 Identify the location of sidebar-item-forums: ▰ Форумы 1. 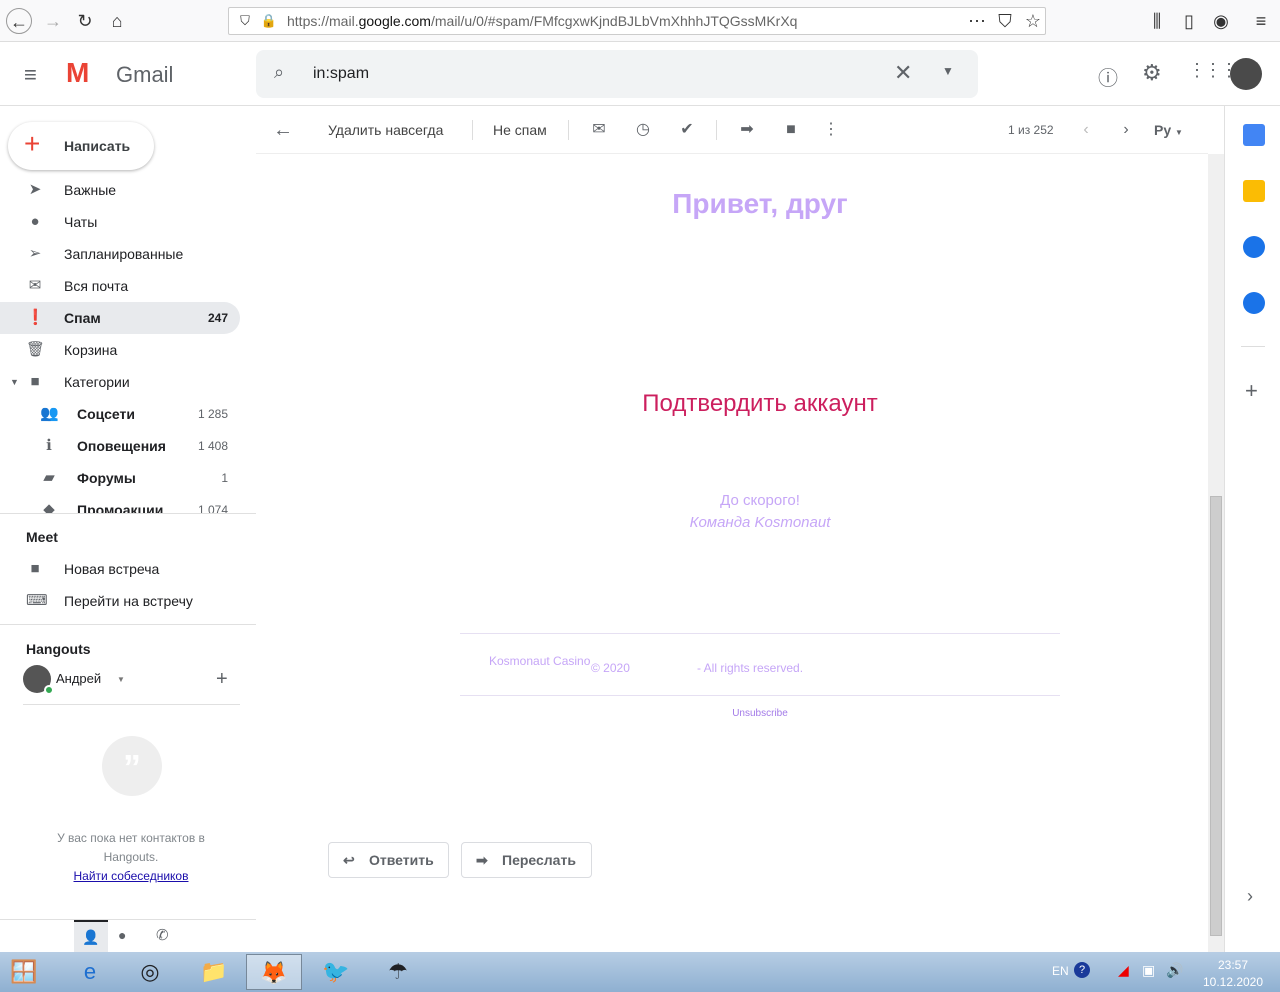
(120, 478).